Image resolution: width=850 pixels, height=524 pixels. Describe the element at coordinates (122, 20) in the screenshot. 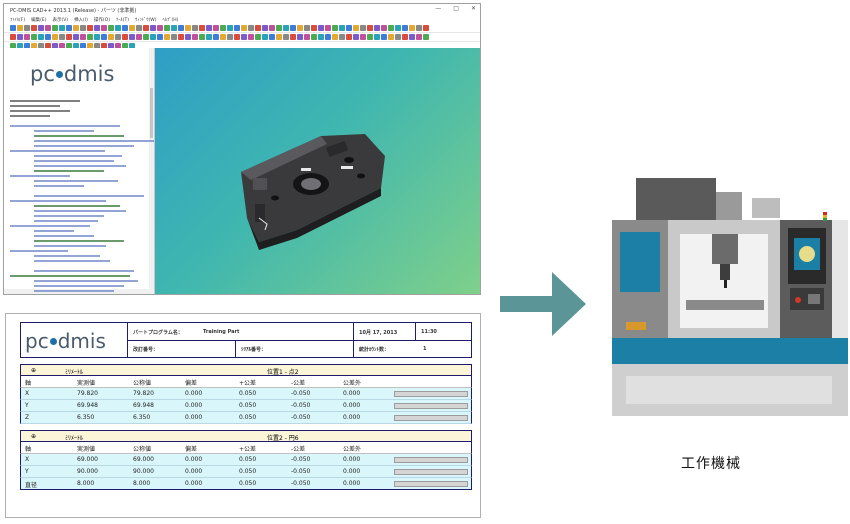

I see `menu-tools: ﾂｰﾙ(T)` at that location.